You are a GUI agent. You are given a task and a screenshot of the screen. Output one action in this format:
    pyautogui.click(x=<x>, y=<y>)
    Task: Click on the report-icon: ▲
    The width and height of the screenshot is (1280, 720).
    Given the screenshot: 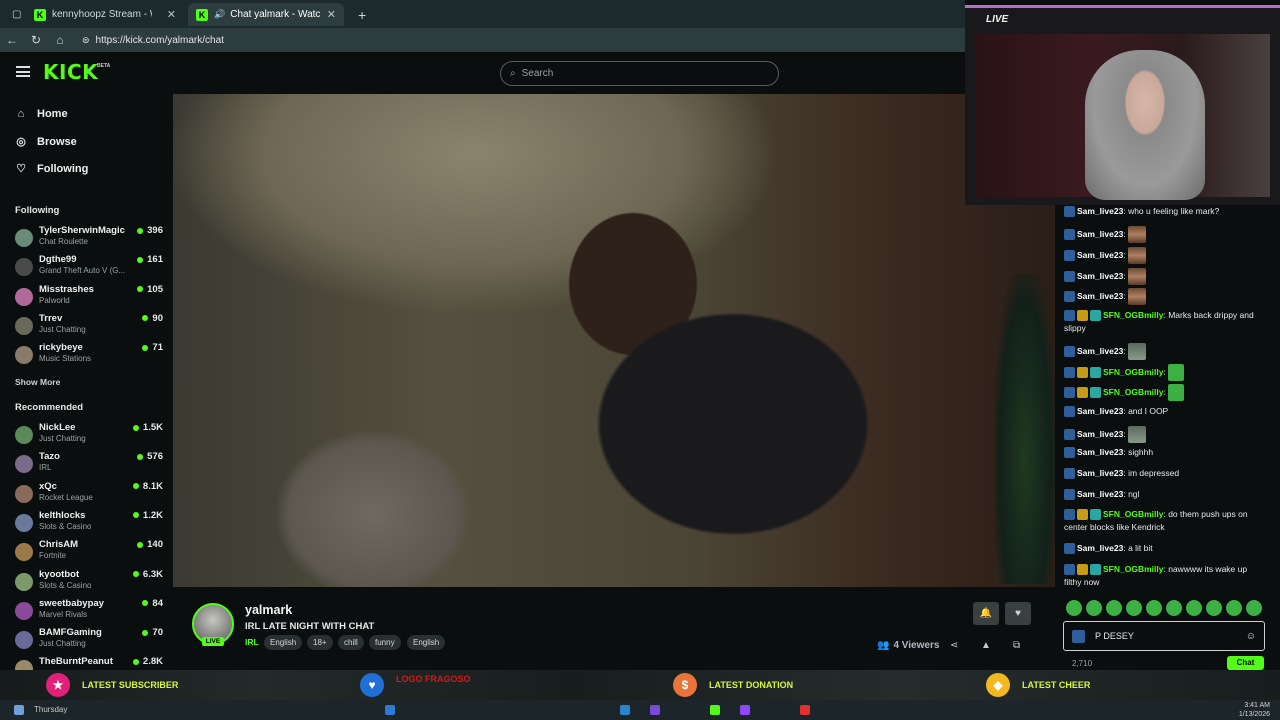 What is the action you would take?
    pyautogui.click(x=986, y=645)
    